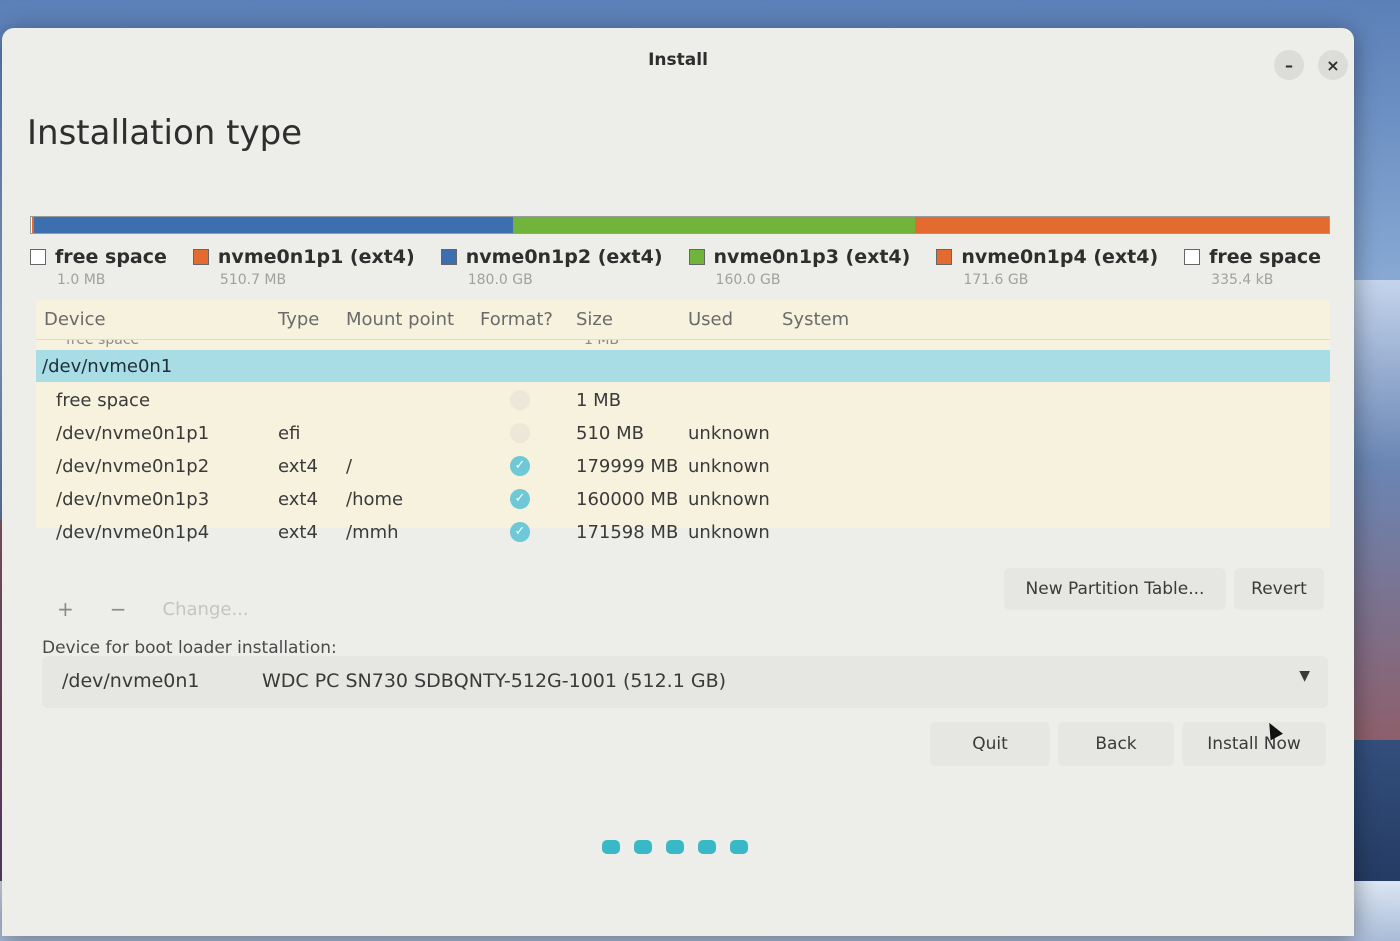  Describe the element at coordinates (1254, 744) in the screenshot. I see `install-now-button: Install Now` at that location.